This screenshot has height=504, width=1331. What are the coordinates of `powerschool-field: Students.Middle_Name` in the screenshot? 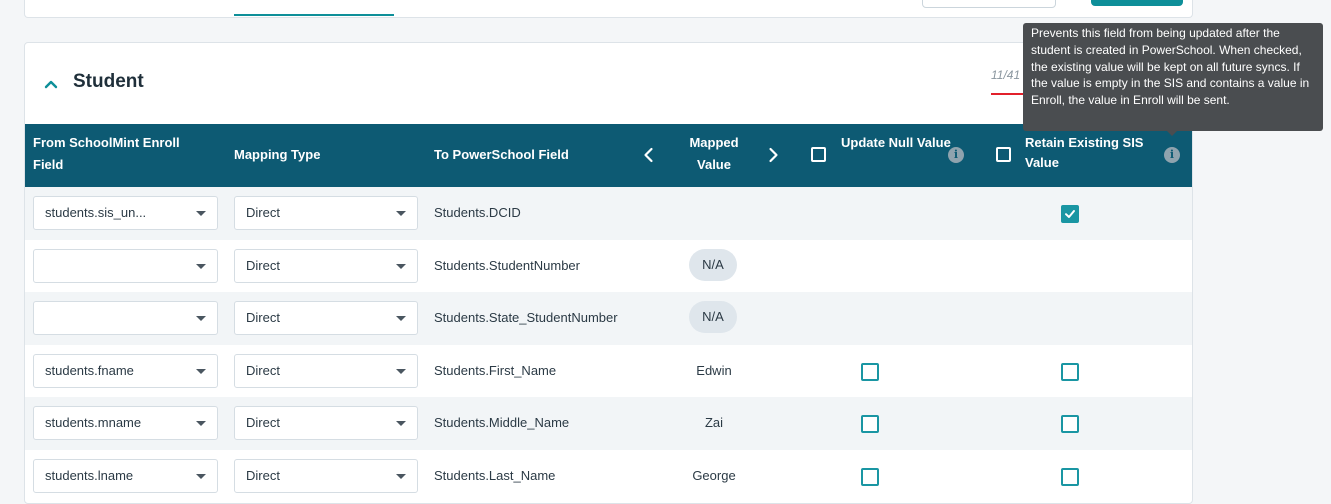 It's located at (502, 422).